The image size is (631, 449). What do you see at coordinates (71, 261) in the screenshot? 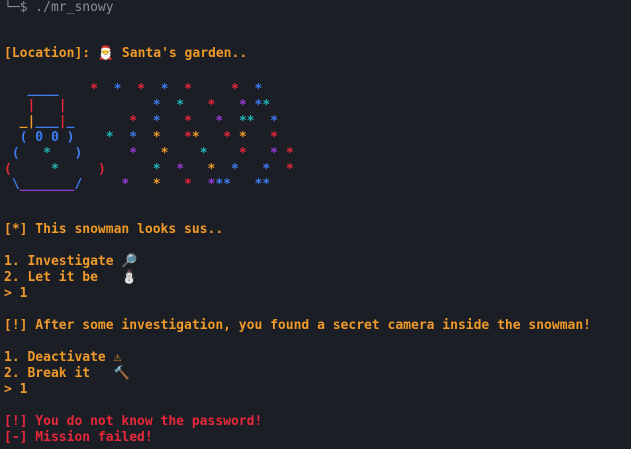
I see `menu-option-investigate: 1. Investigate 🔎` at bounding box center [71, 261].